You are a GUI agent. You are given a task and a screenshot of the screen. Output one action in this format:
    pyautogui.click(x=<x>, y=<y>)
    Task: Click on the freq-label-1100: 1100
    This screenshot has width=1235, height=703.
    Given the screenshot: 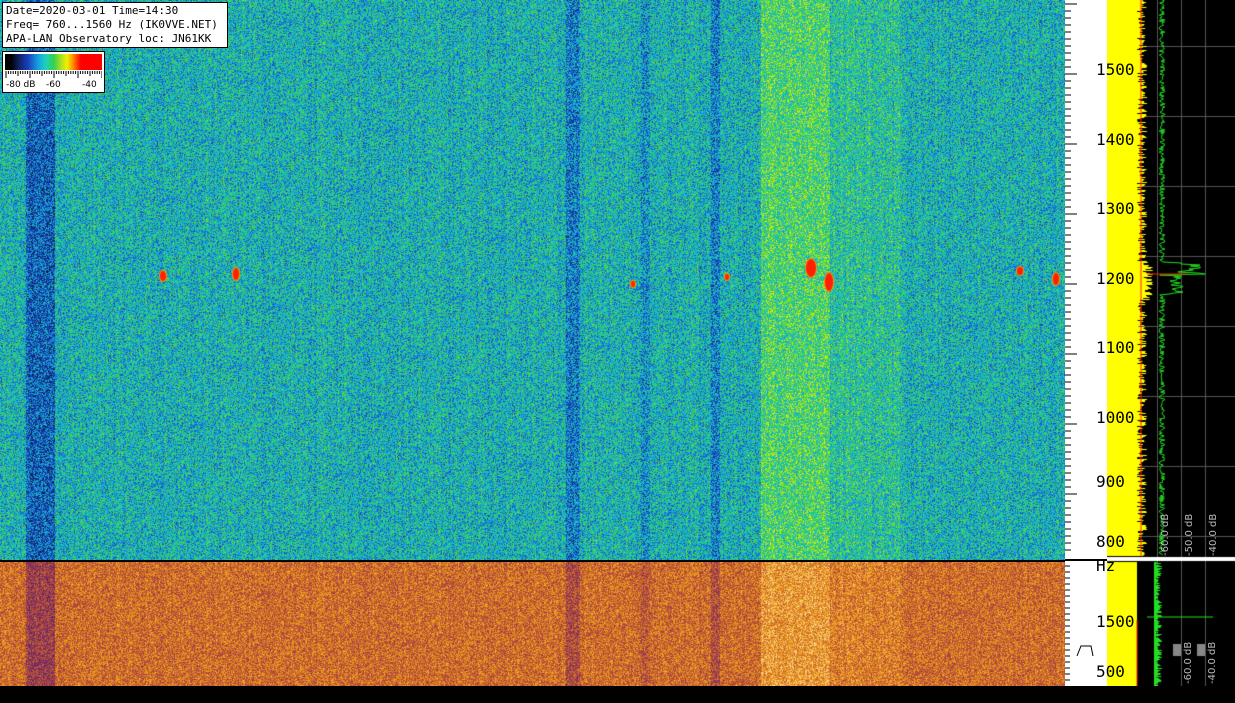 What is the action you would take?
    pyautogui.click(x=1115, y=347)
    